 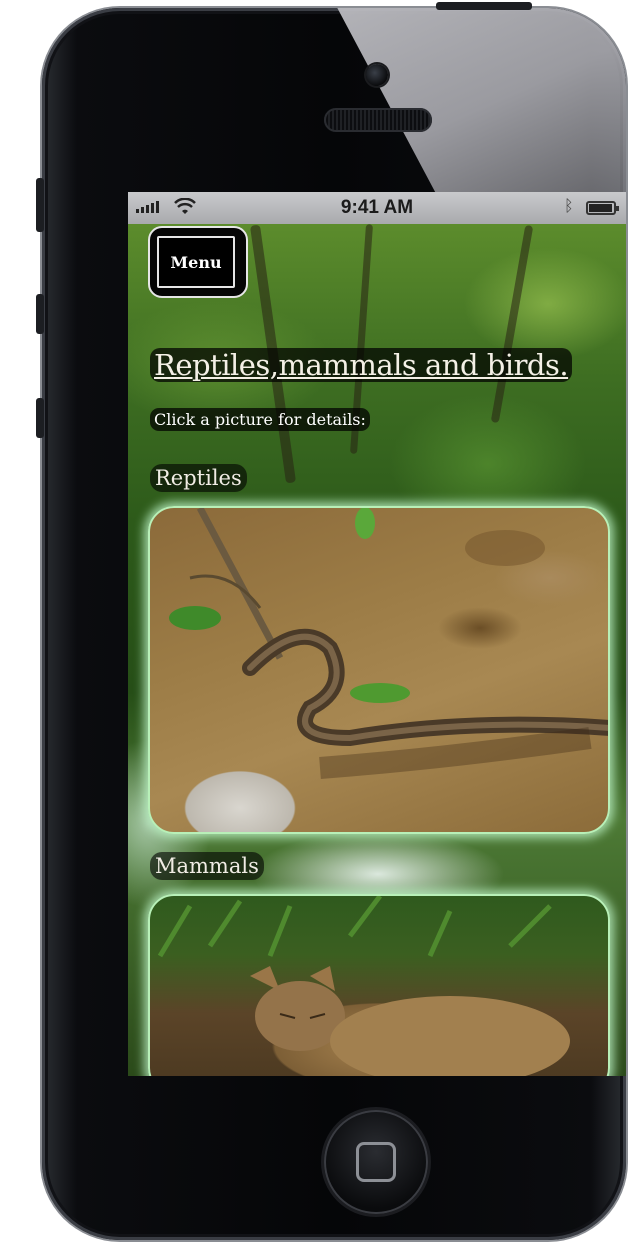 I want to click on menu-button: Menu, so click(x=196, y=262).